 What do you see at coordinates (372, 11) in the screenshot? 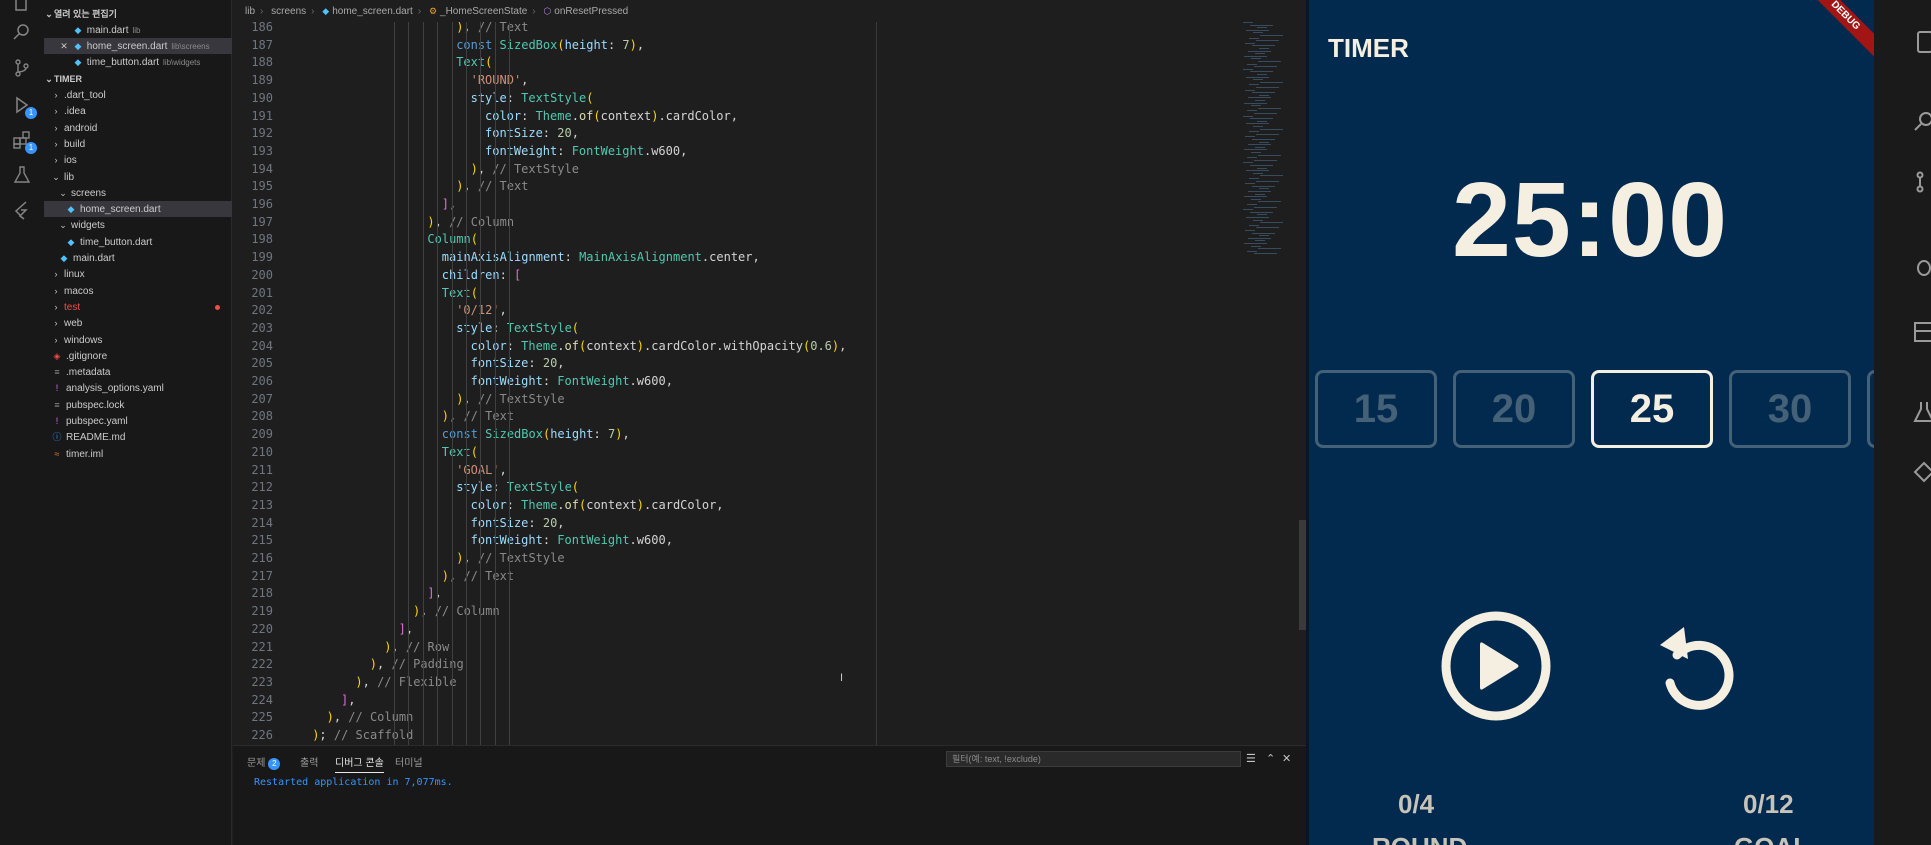
I see `breadcrumb-item: home_screen.dart` at bounding box center [372, 11].